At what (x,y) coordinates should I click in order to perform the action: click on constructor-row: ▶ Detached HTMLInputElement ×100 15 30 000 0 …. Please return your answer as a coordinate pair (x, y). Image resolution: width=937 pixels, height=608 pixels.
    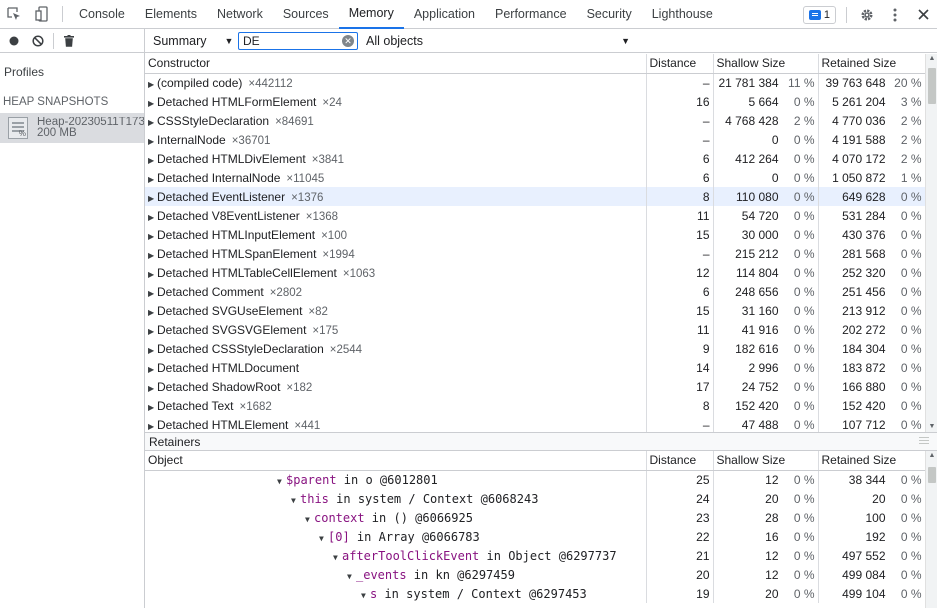
    Looking at the image, I should click on (535, 234).